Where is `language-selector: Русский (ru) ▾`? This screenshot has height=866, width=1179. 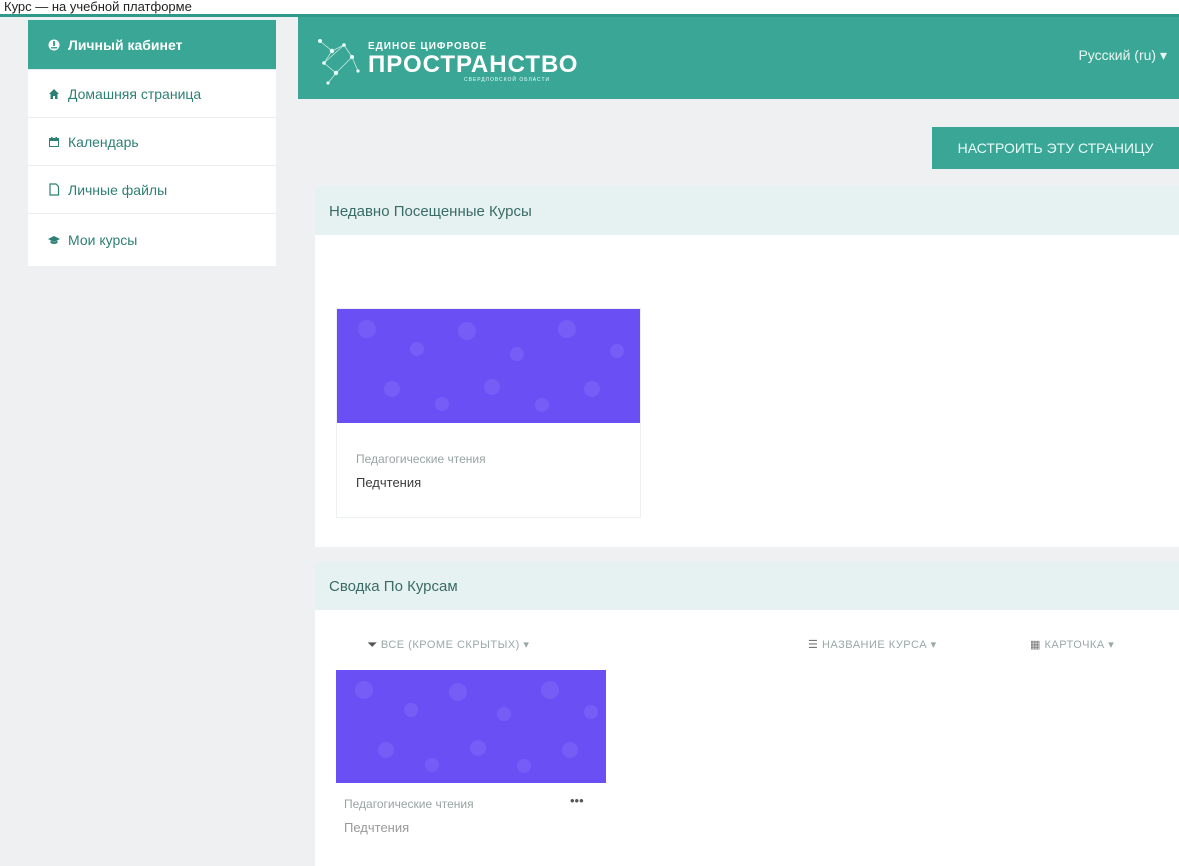 language-selector: Русский (ru) ▾ is located at coordinates (1122, 55).